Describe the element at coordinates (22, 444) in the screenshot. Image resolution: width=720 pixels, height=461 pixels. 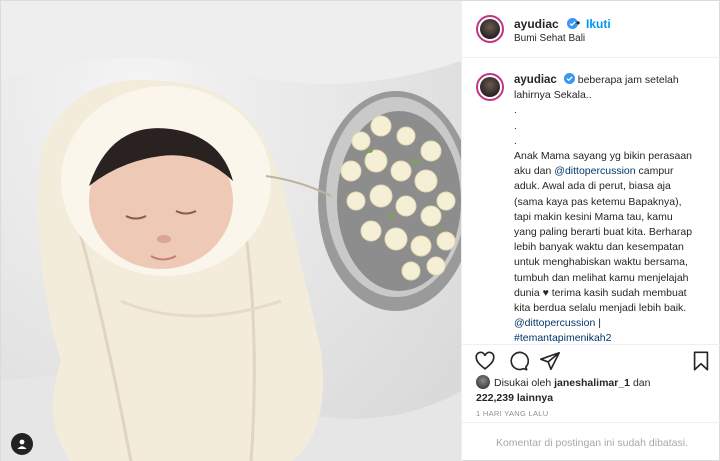
I see `user-tag-icon` at that location.